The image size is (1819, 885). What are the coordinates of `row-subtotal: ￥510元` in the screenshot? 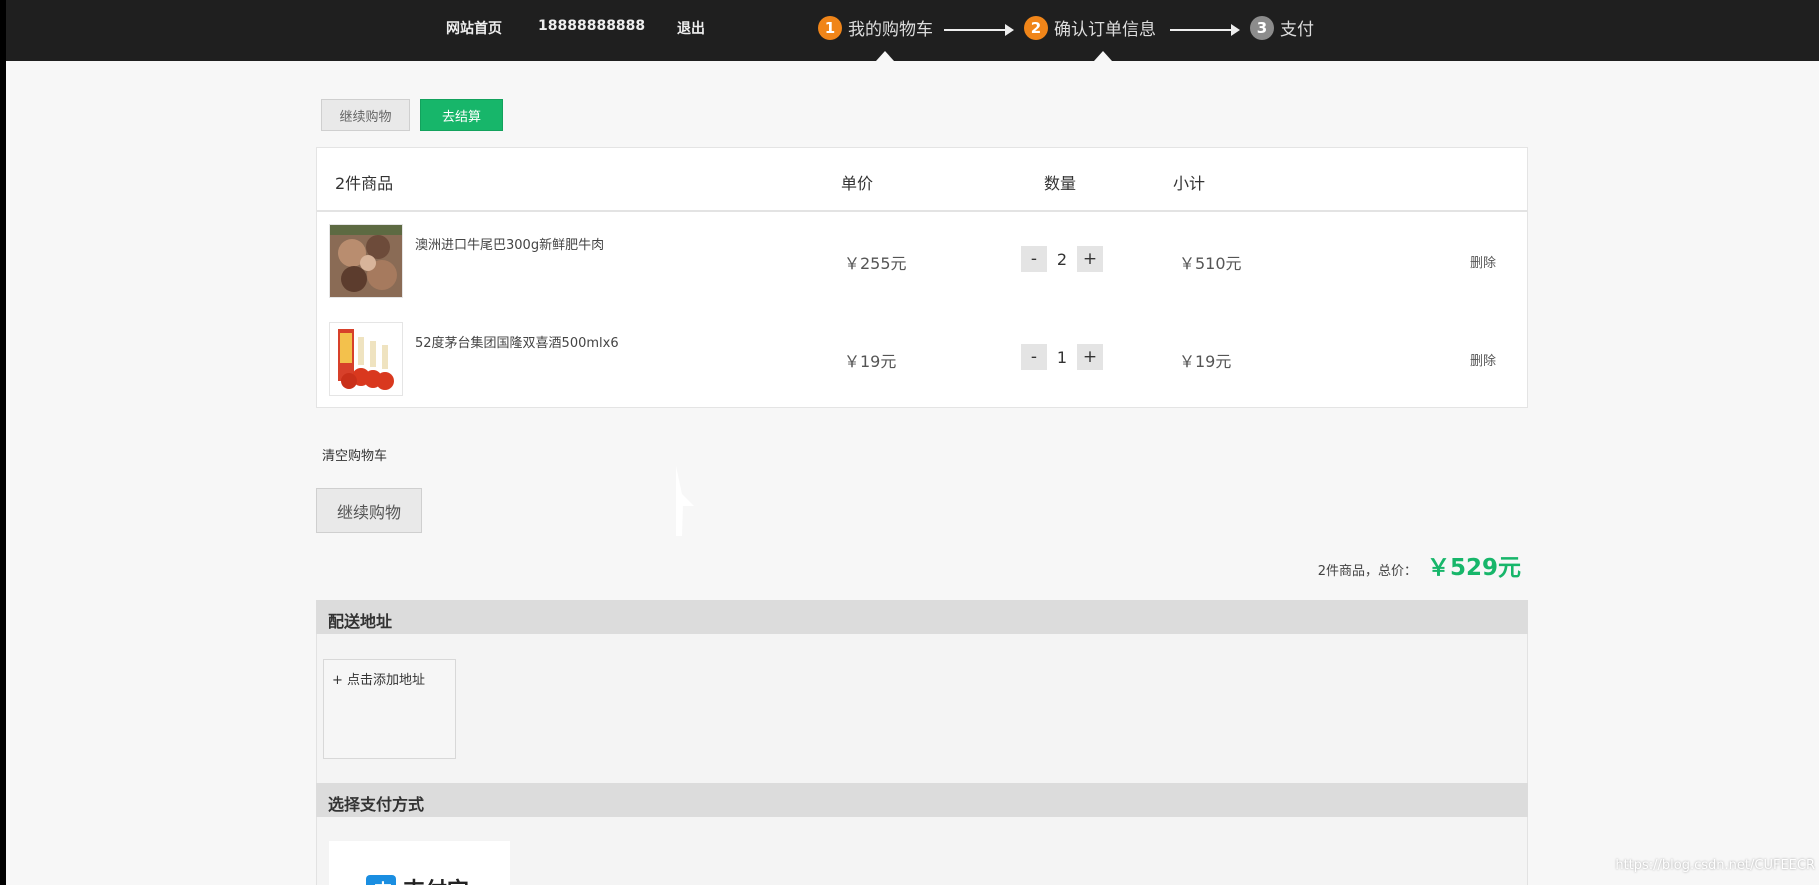 It's located at (1210, 263).